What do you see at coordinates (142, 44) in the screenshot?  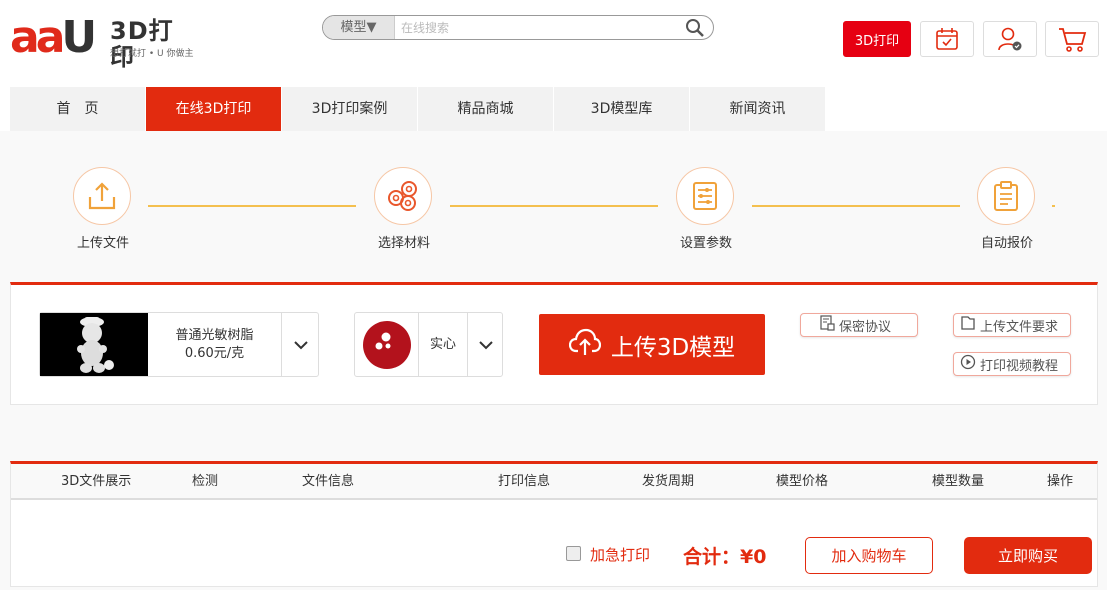 I see `logo-title: 3D打印` at bounding box center [142, 44].